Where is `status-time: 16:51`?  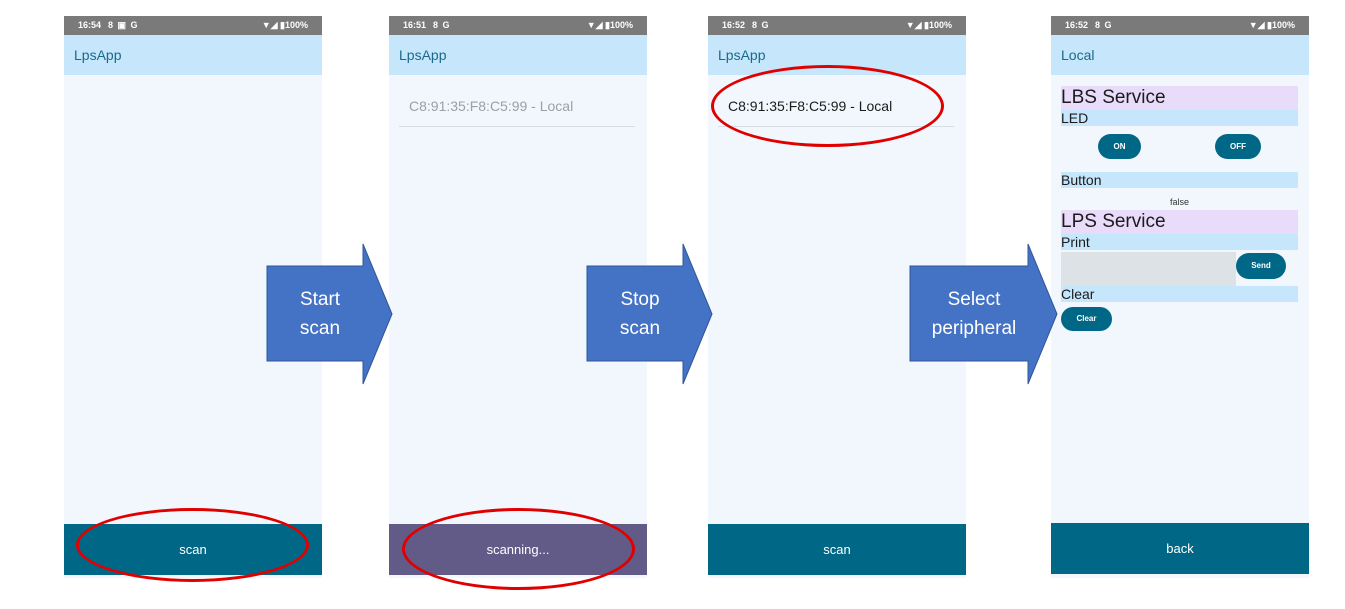
status-time: 16:51 is located at coordinates (415, 25).